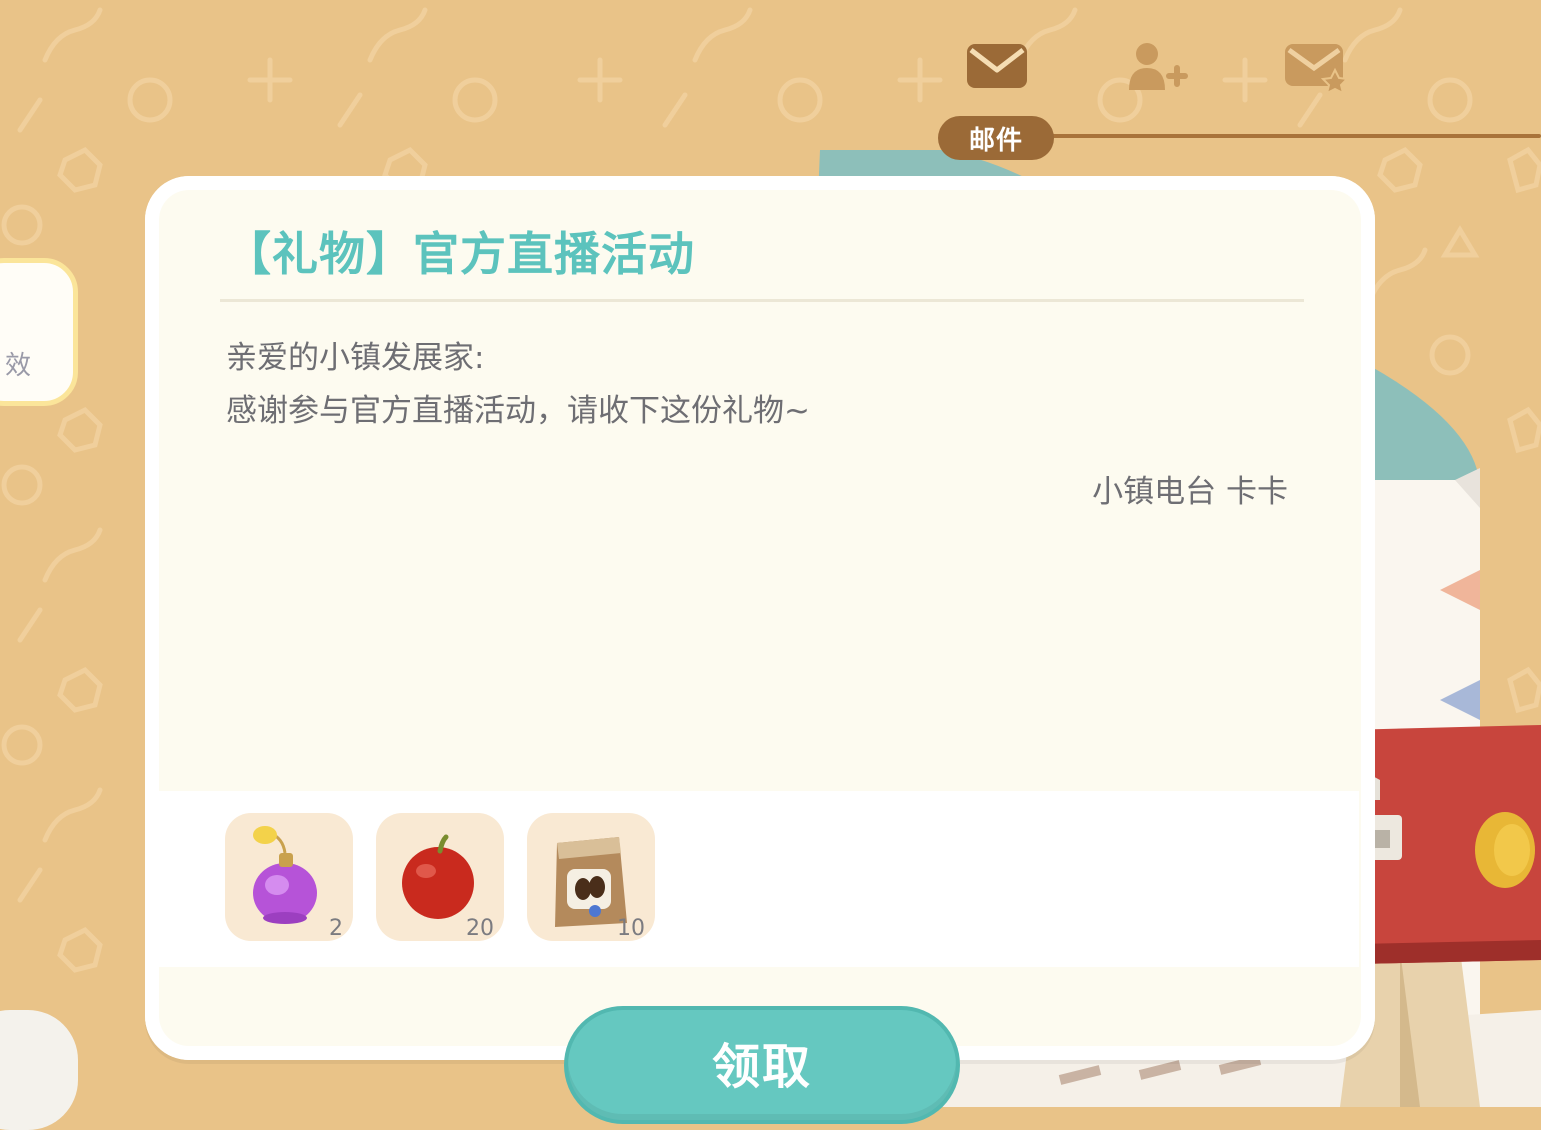  Describe the element at coordinates (39, 1070) in the screenshot. I see `side-panel-card-lower` at that location.